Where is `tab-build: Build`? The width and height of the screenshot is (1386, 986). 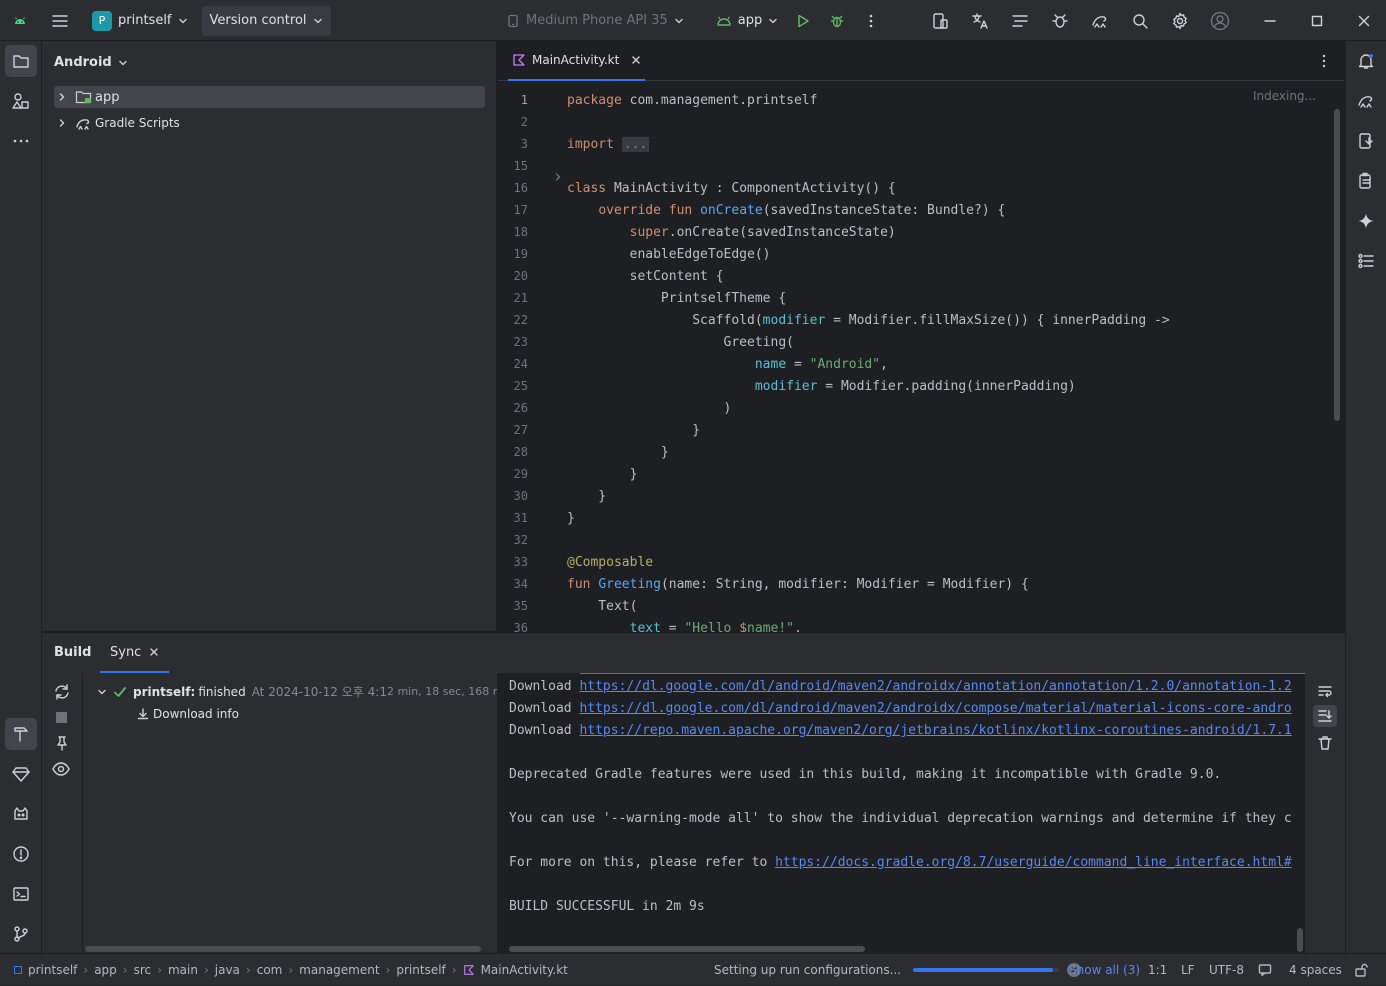 tab-build: Build is located at coordinates (72, 652).